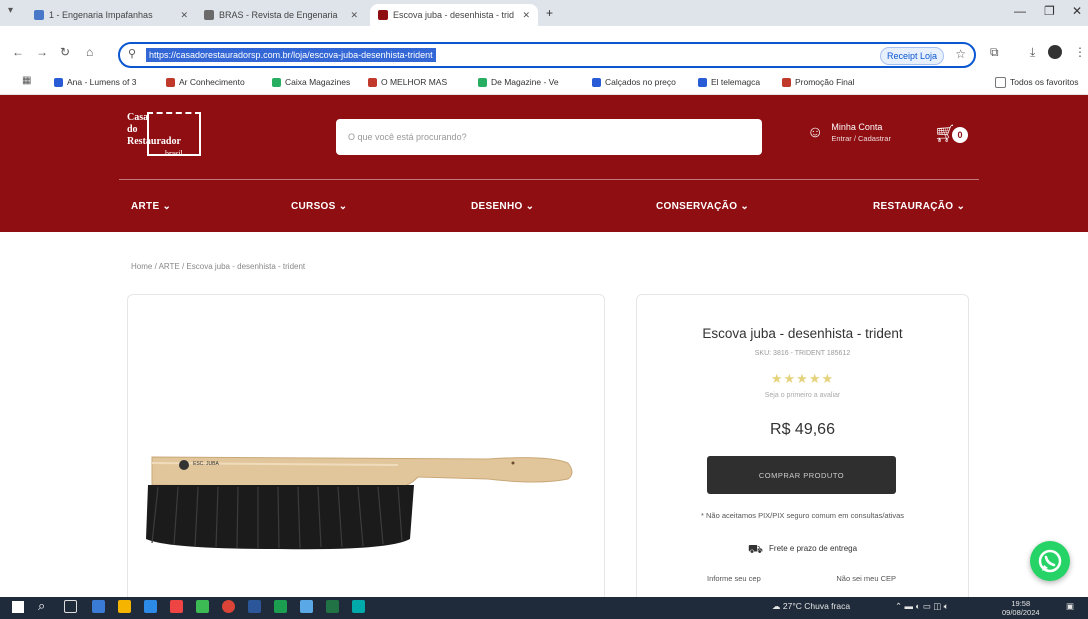 This screenshot has height=619, width=1088. What do you see at coordinates (849, 133) in the screenshot?
I see `account-link: ☺ Minha Conta Entrar / Cadastrar` at bounding box center [849, 133].